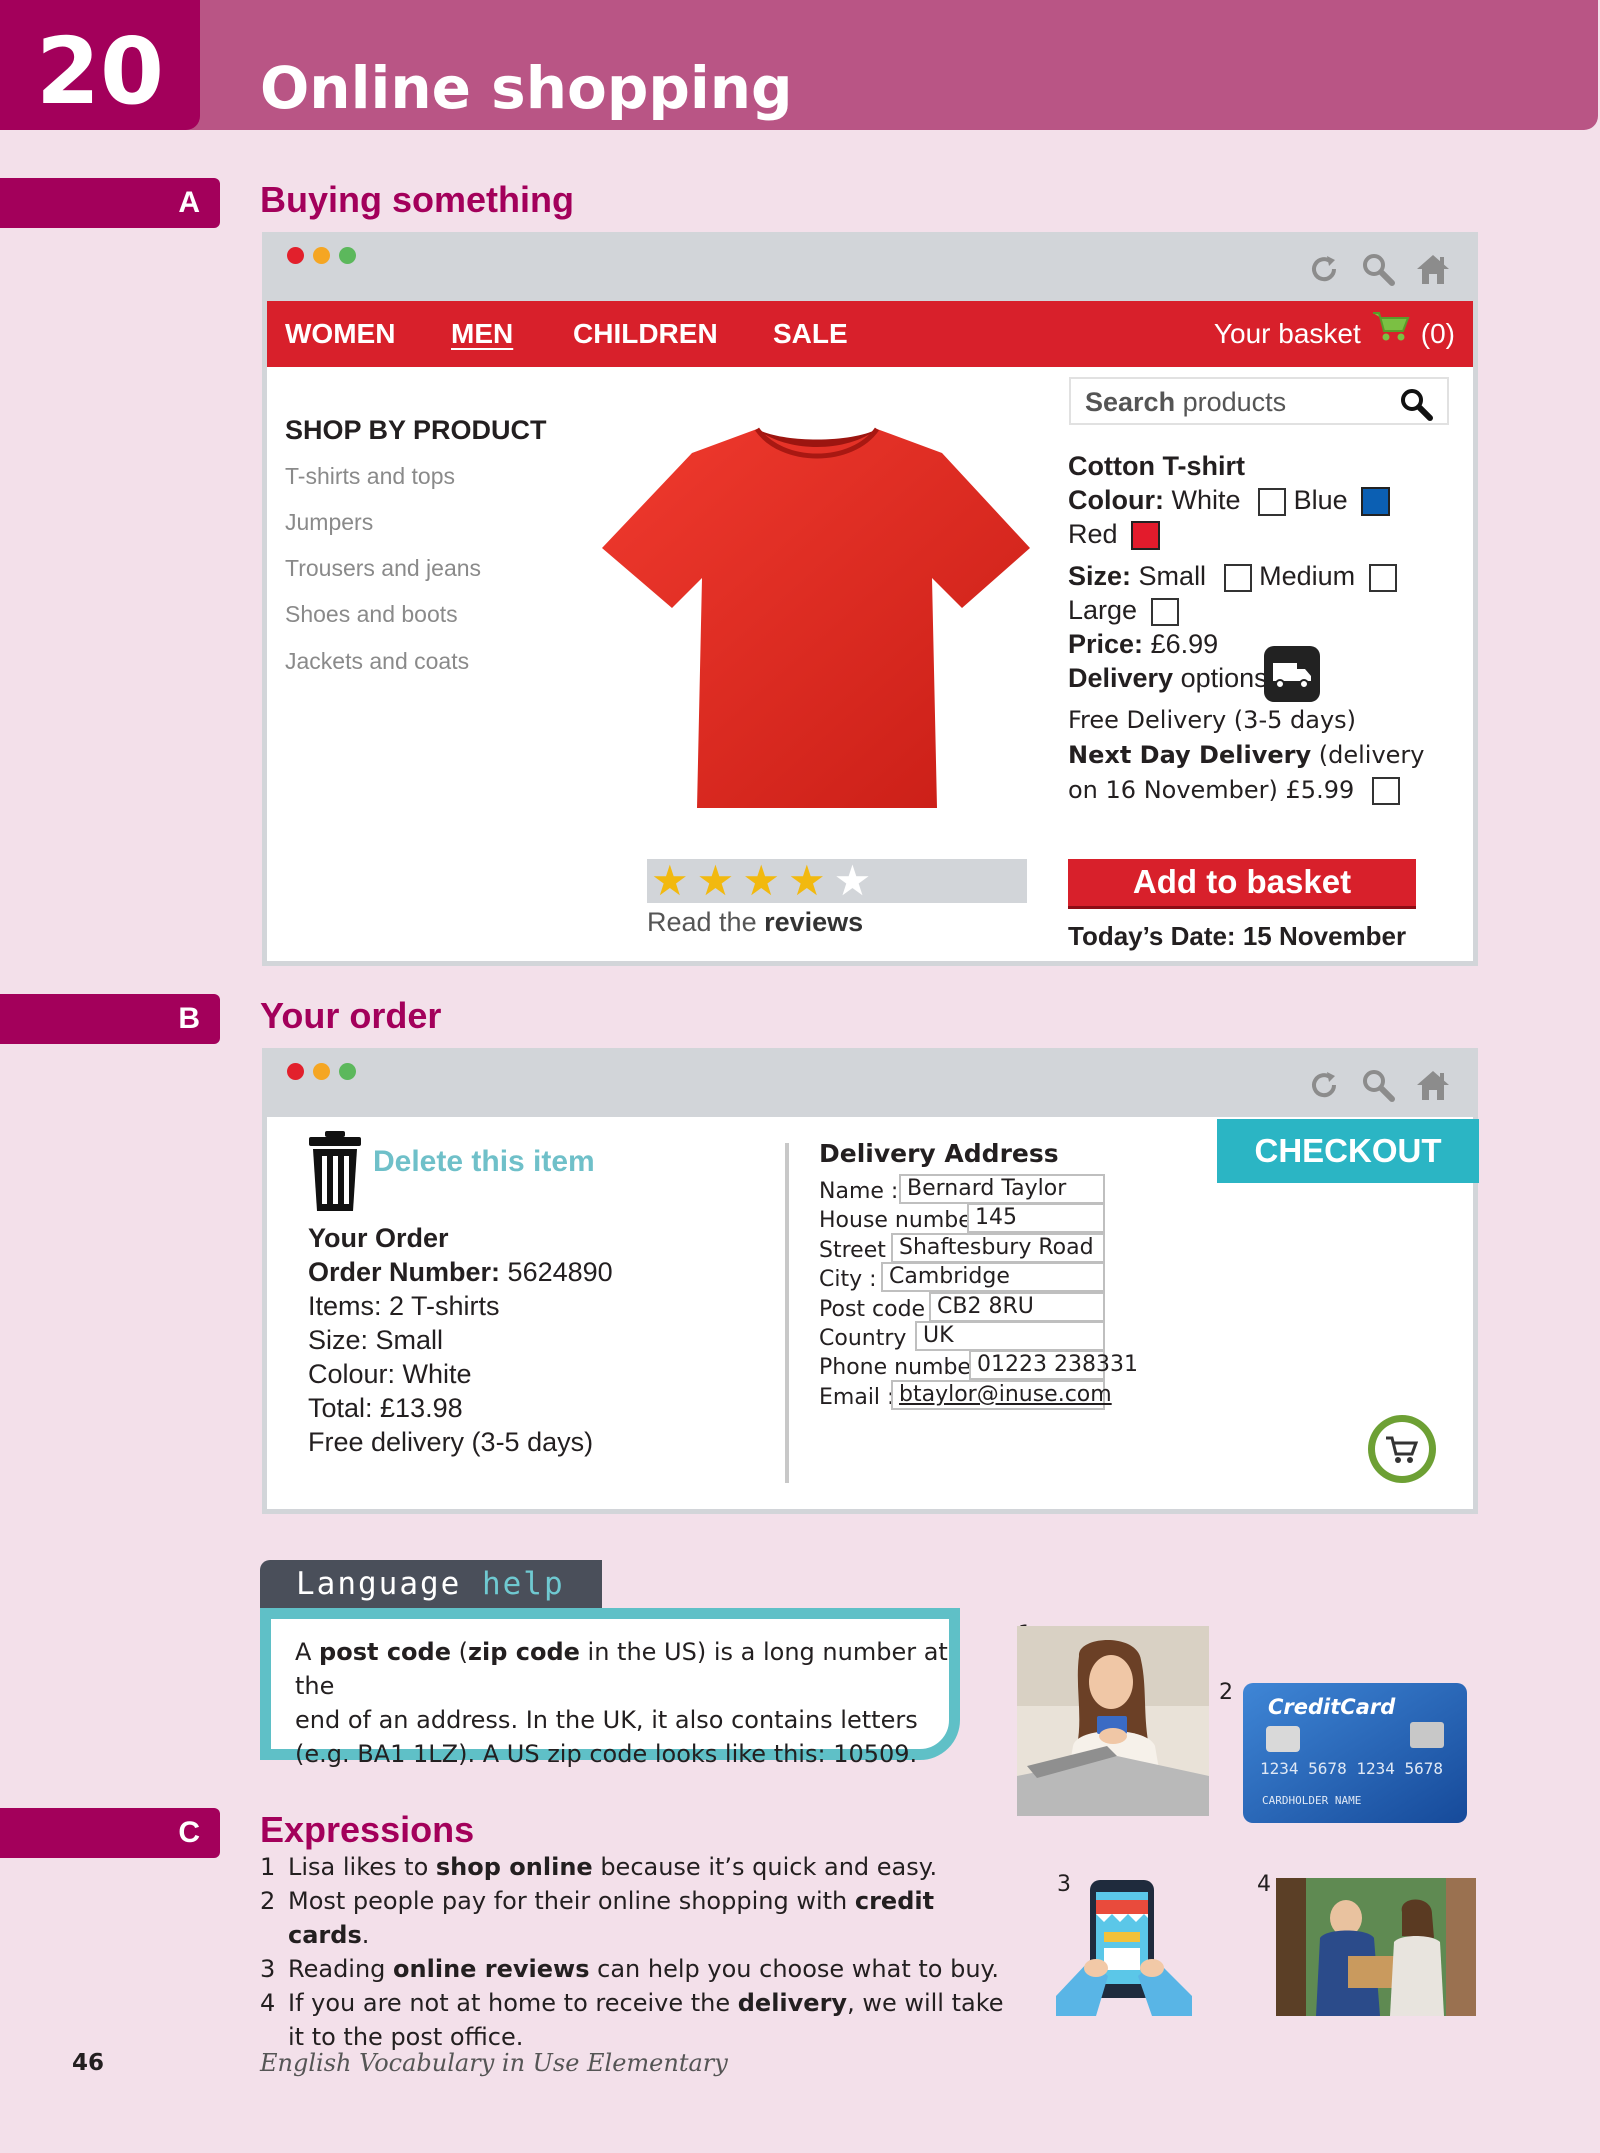  I want to click on section-a-tab: A, so click(110, 203).